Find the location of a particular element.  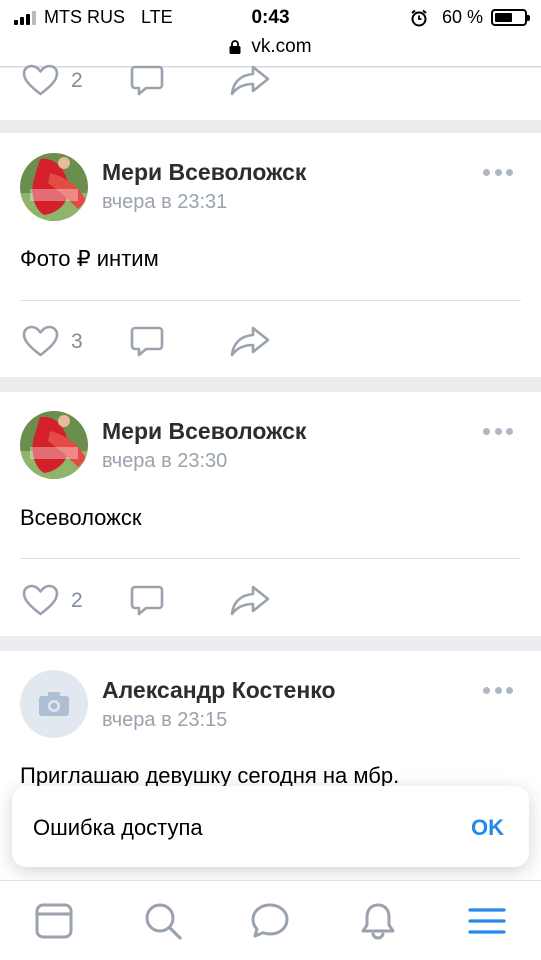

like-button: 3 is located at coordinates (52, 341).